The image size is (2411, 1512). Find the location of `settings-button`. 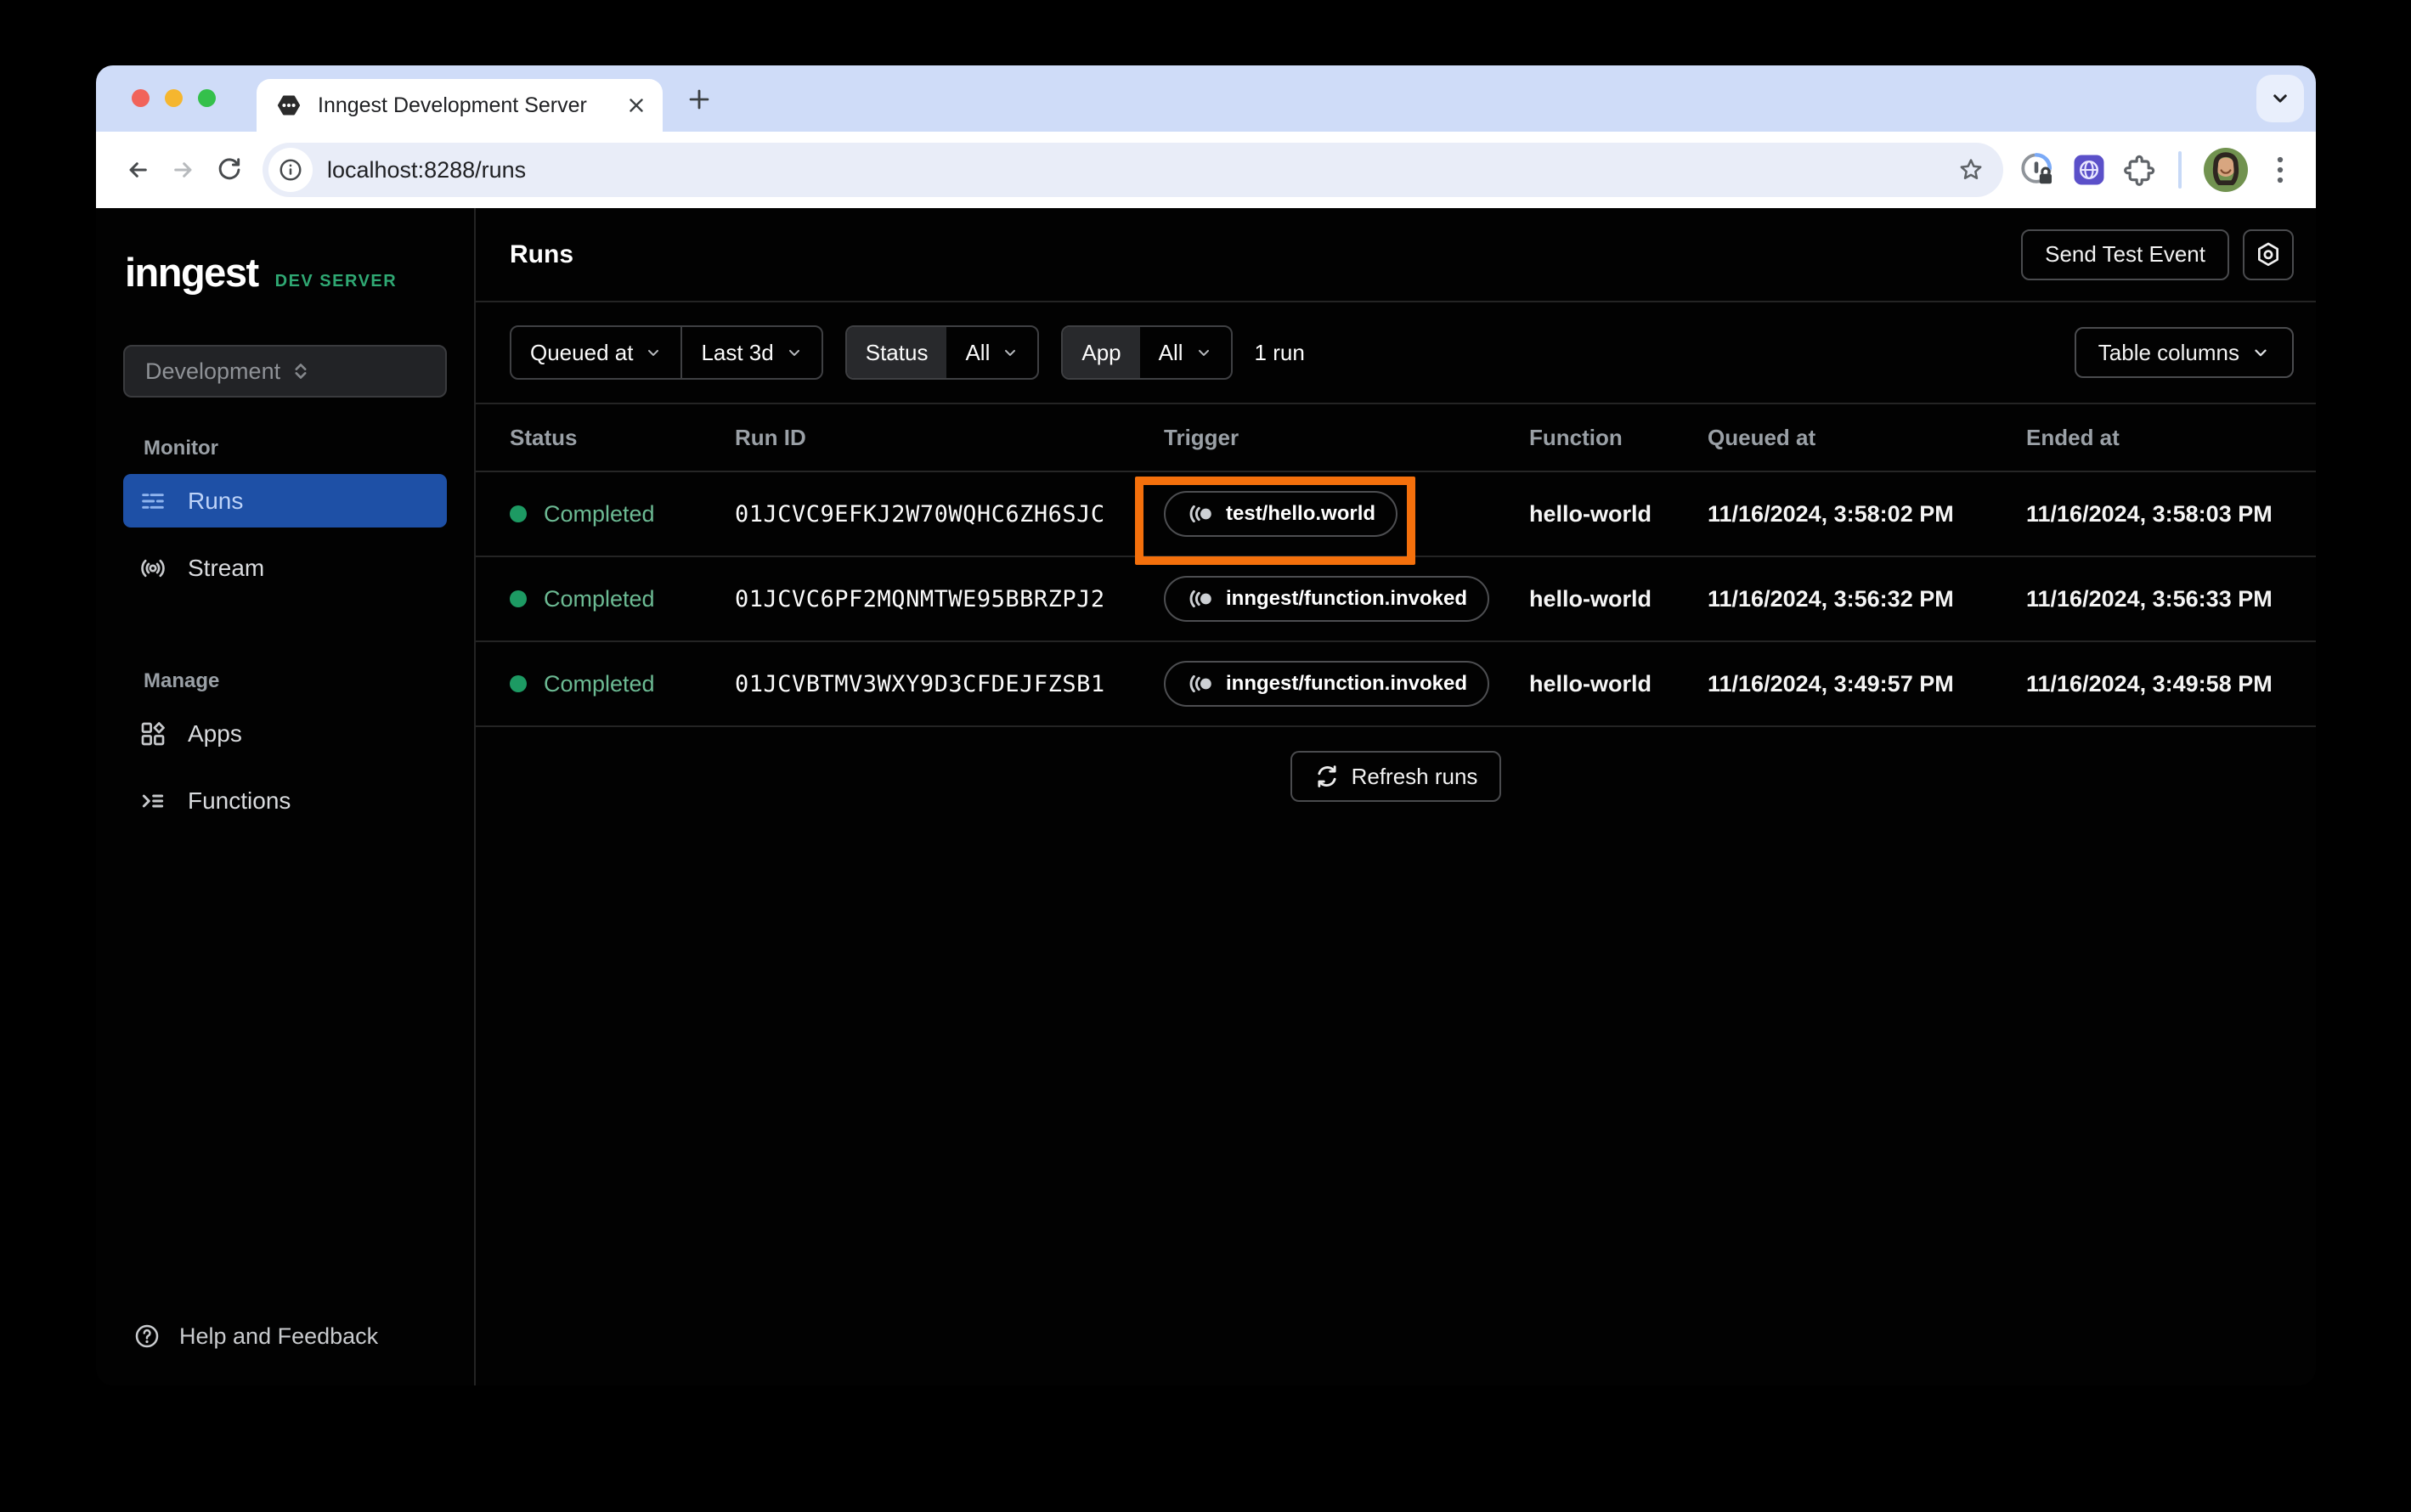

settings-button is located at coordinates (2268, 254).